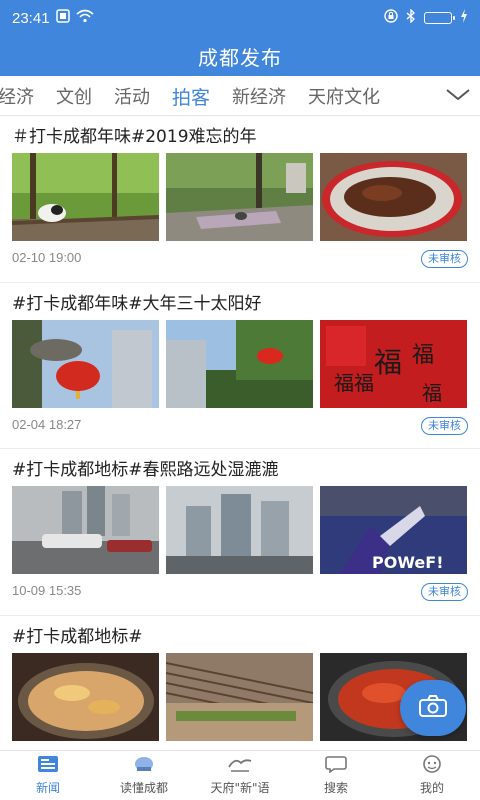  I want to click on tab-tianfu-culture: 天府文化, so click(344, 96).